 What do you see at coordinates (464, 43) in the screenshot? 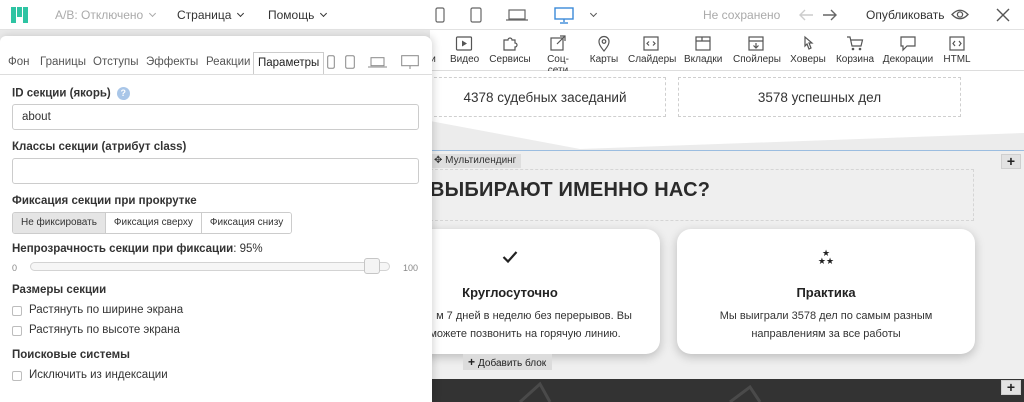
I see `video-icon` at bounding box center [464, 43].